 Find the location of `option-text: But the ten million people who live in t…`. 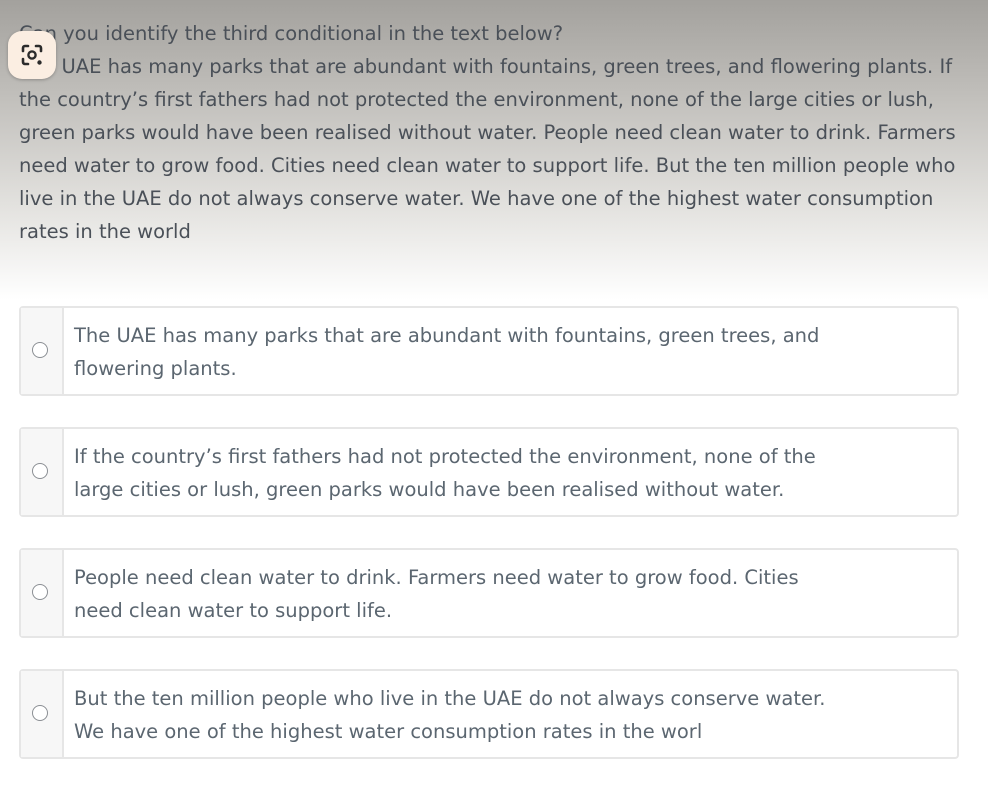

option-text: But the ten million people who live in t… is located at coordinates (450, 715).